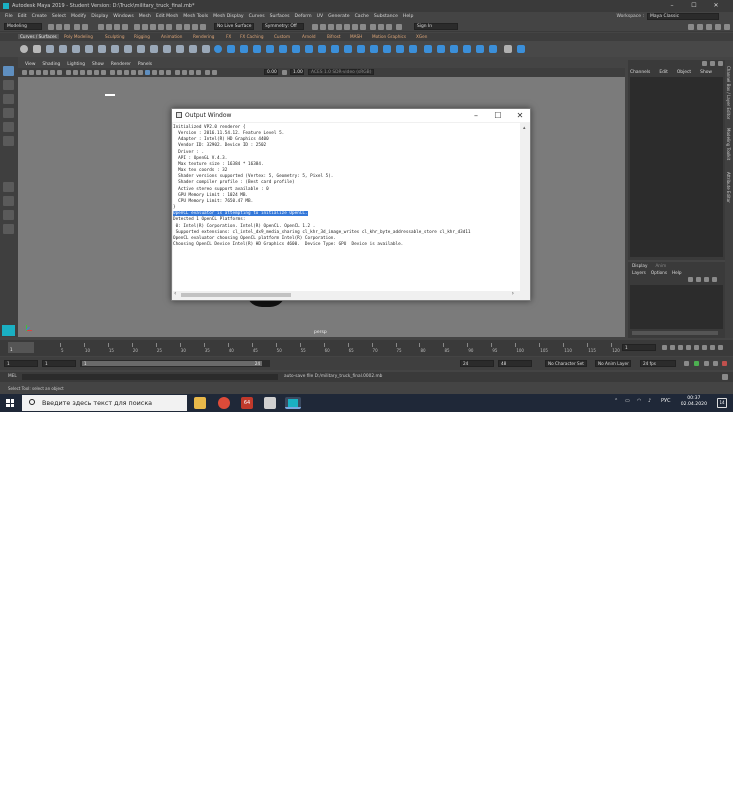 The height and width of the screenshot is (800, 733). What do you see at coordinates (195, 16) in the screenshot?
I see `menu-mesh-tools: Mesh Tools` at bounding box center [195, 16].